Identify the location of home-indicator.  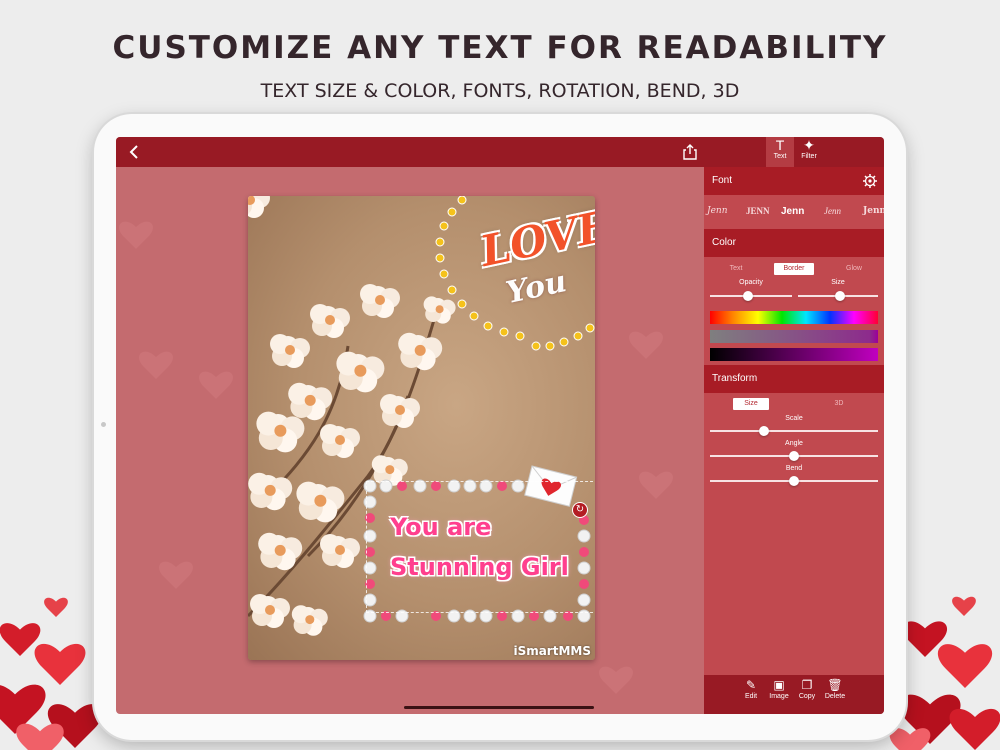
(499, 707).